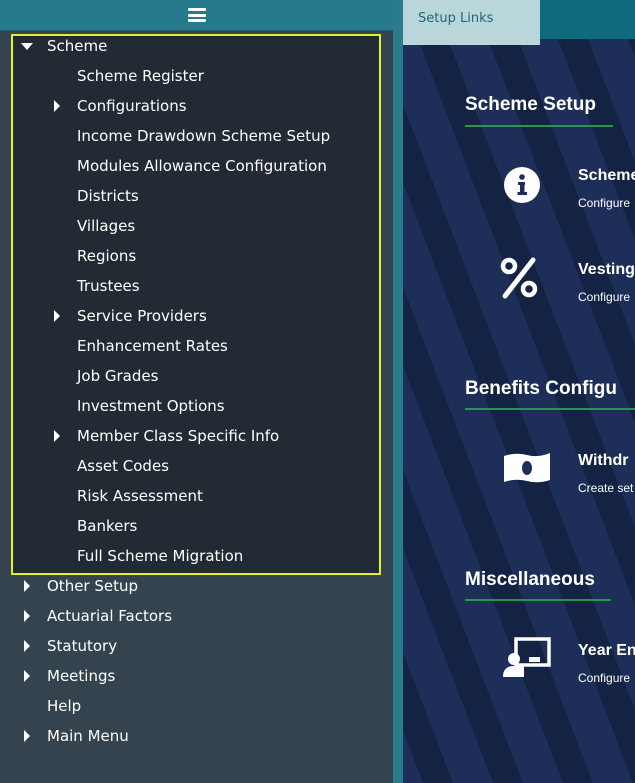 The width and height of the screenshot is (635, 783). I want to click on hamburger-menu-icon, so click(196, 15).